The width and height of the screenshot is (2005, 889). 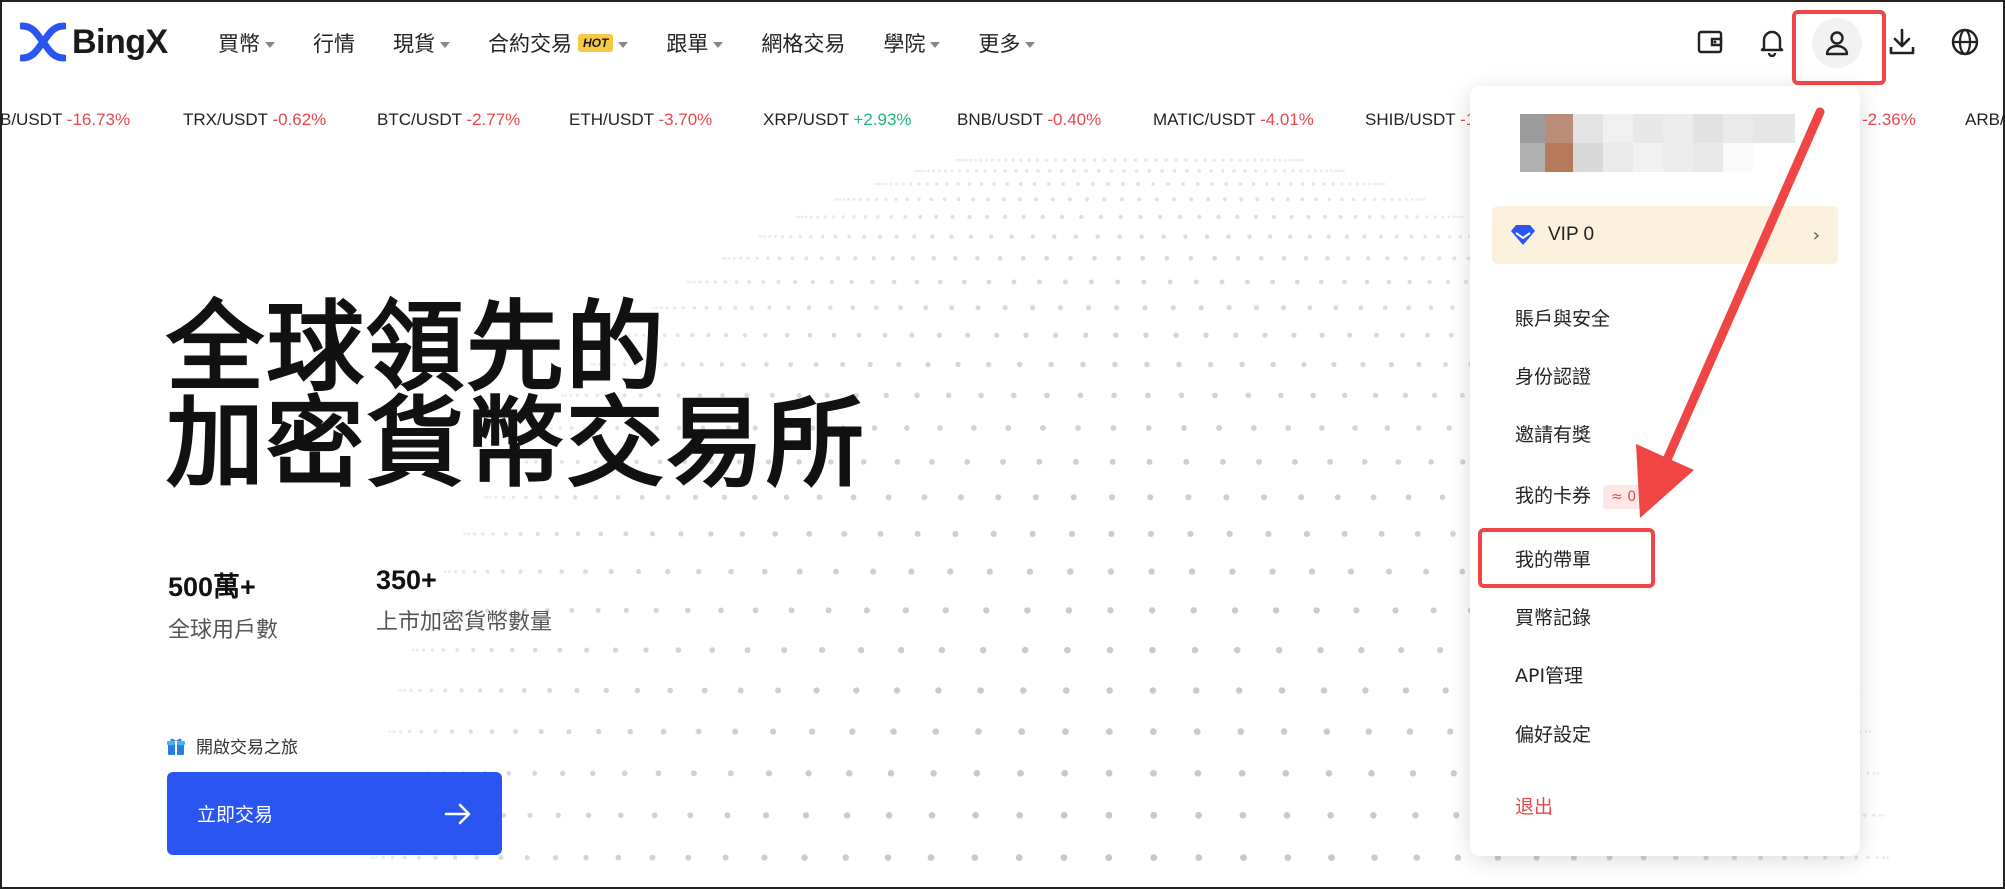 What do you see at coordinates (414, 44) in the screenshot?
I see `nav-label: 現貨` at bounding box center [414, 44].